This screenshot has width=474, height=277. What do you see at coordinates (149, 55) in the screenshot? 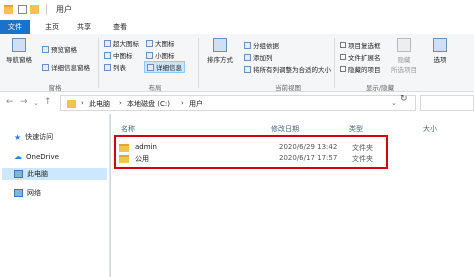
I see `small-icons-icon` at bounding box center [149, 55].